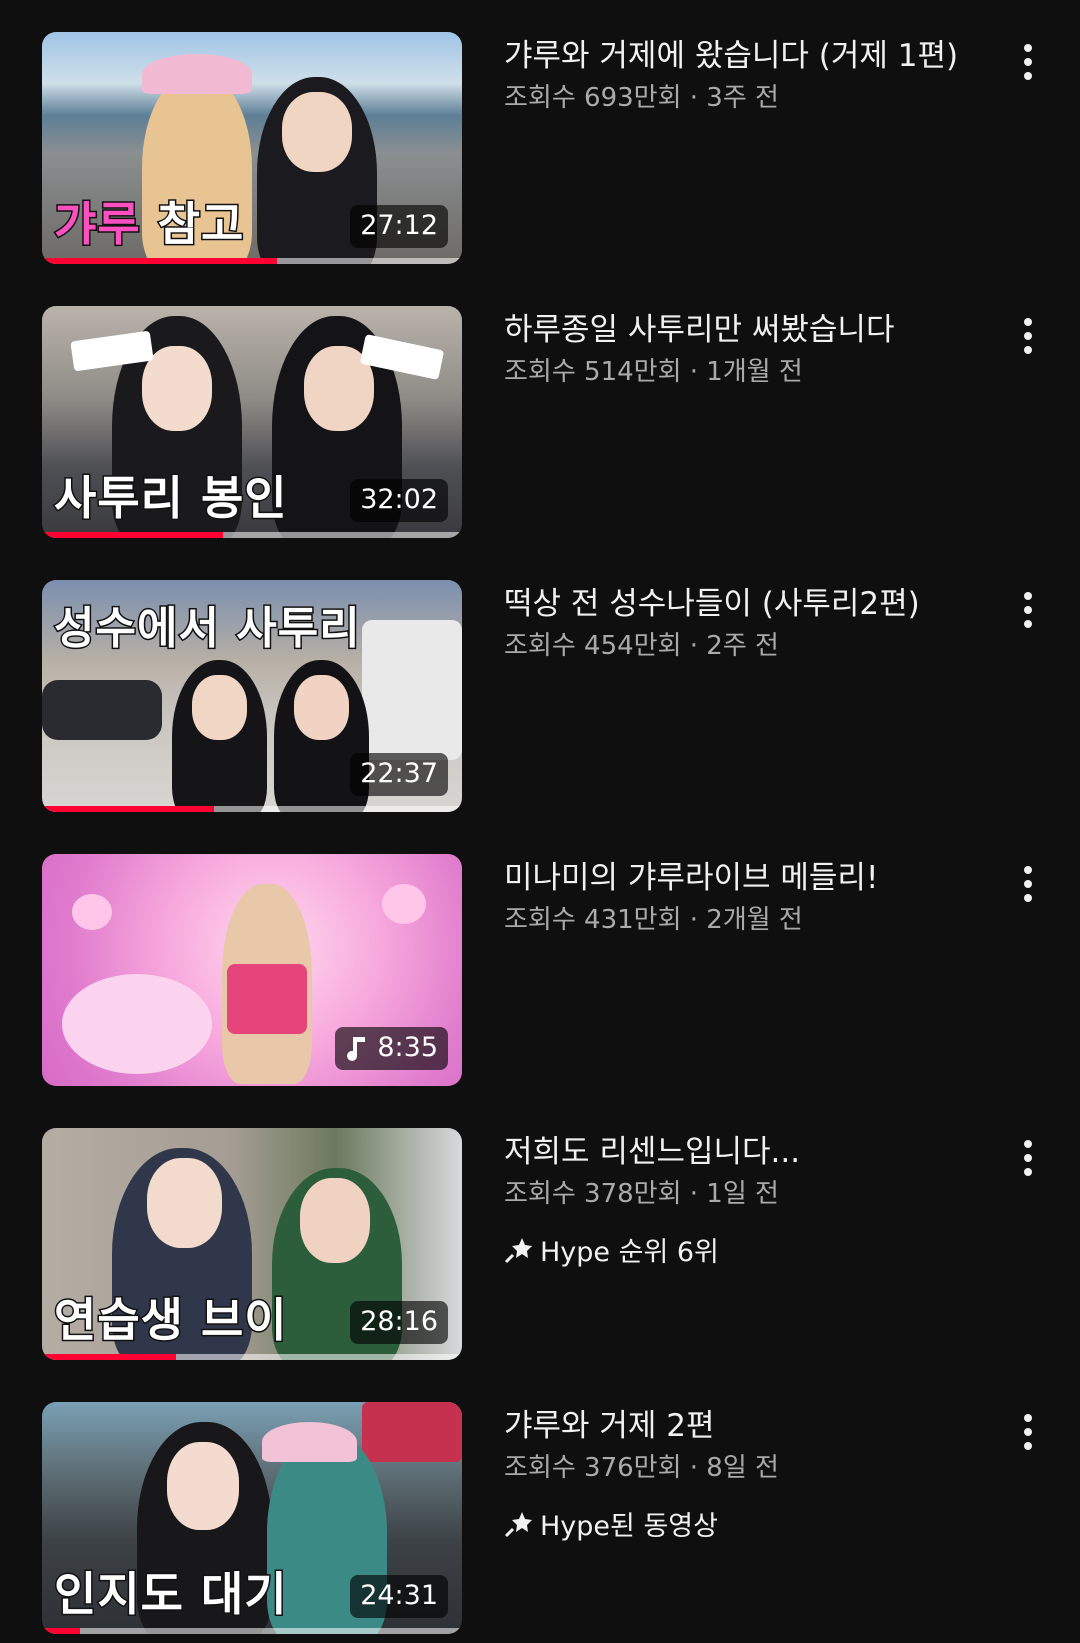 The image size is (1080, 1643). I want to click on video-views-date: 조회수 514만회 · 1개월 전, so click(653, 372).